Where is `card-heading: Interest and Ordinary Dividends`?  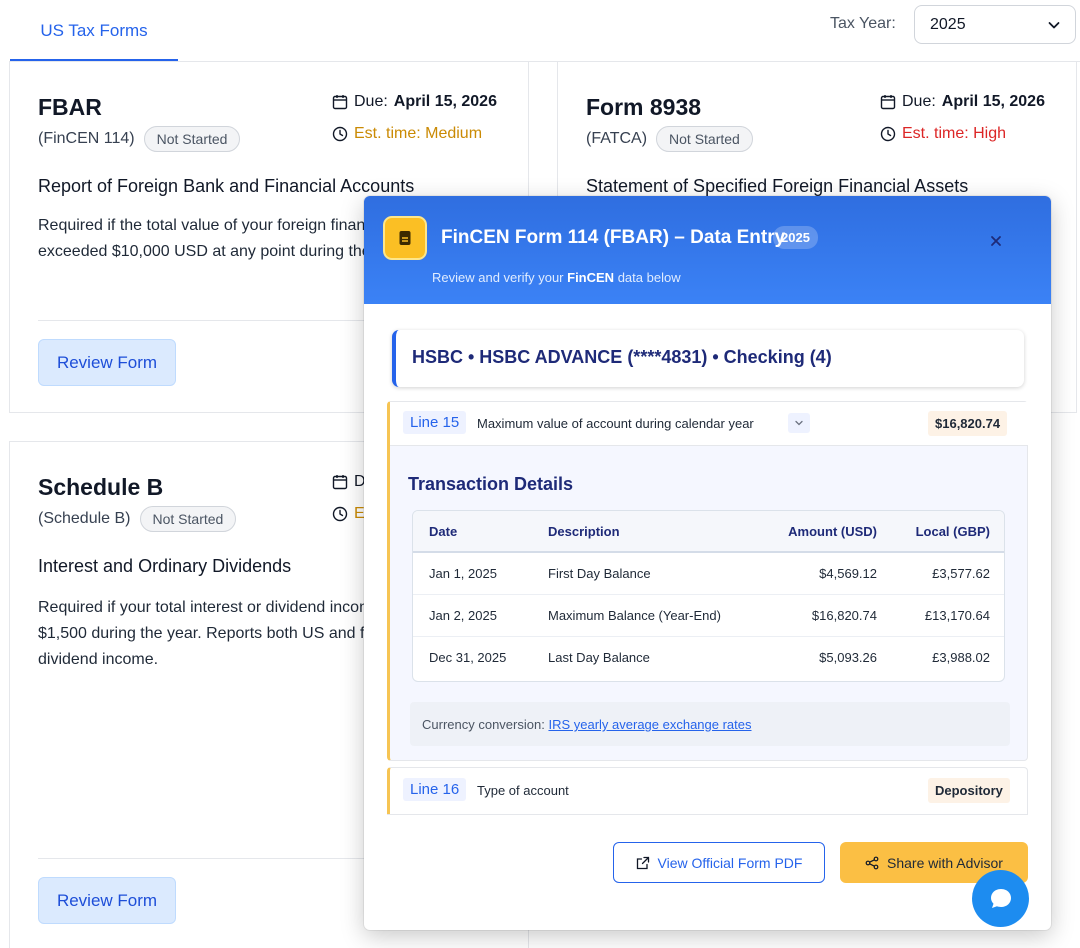 card-heading: Interest and Ordinary Dividends is located at coordinates (165, 566).